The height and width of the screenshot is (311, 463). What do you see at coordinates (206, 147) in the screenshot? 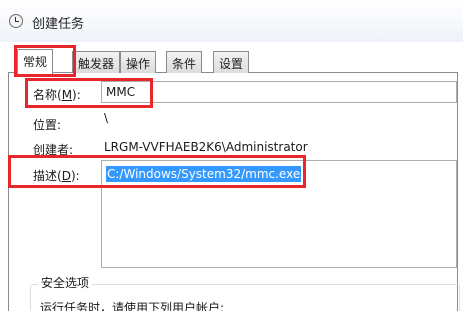
I see `author-value: LRGM-VVFHAEB2K6\Administrator` at bounding box center [206, 147].